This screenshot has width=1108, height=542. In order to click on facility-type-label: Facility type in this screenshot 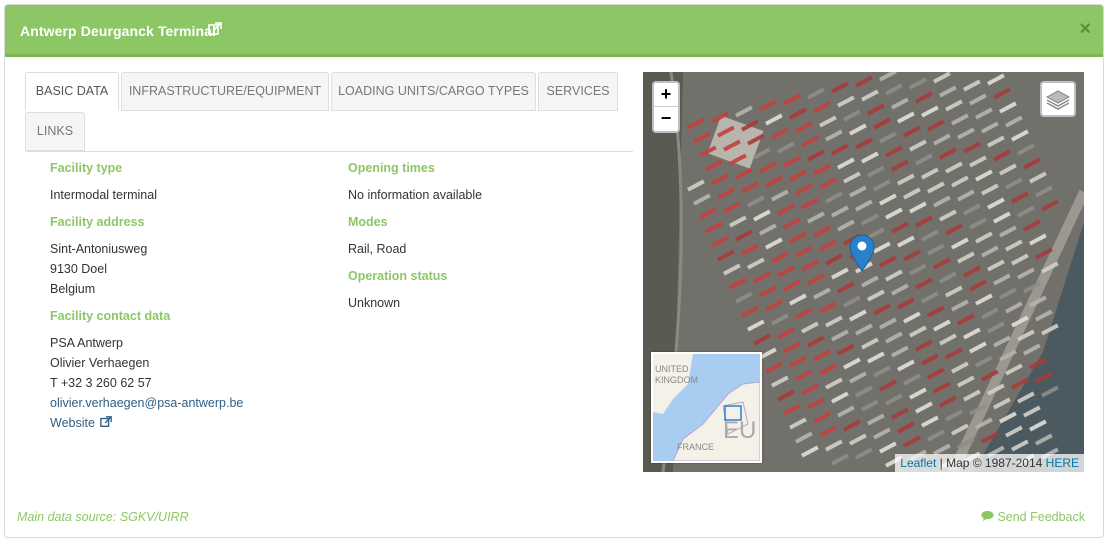, I will do `click(86, 168)`.